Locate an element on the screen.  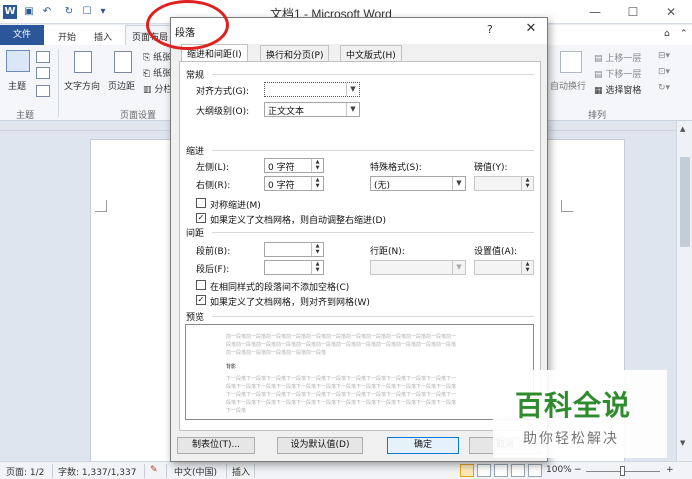
alignment-label: 对齐方式(G): is located at coordinates (223, 92).